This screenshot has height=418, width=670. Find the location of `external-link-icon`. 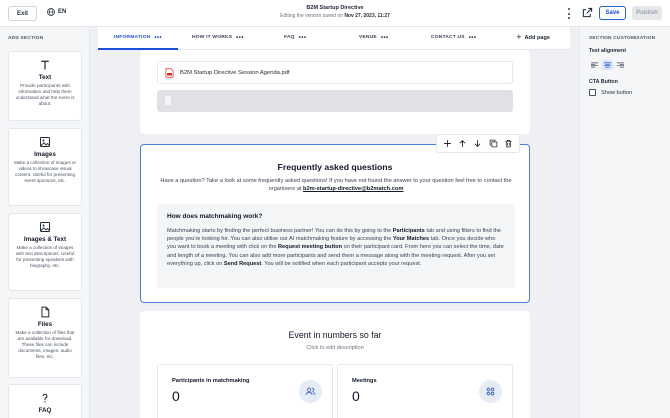

external-link-icon is located at coordinates (587, 12).